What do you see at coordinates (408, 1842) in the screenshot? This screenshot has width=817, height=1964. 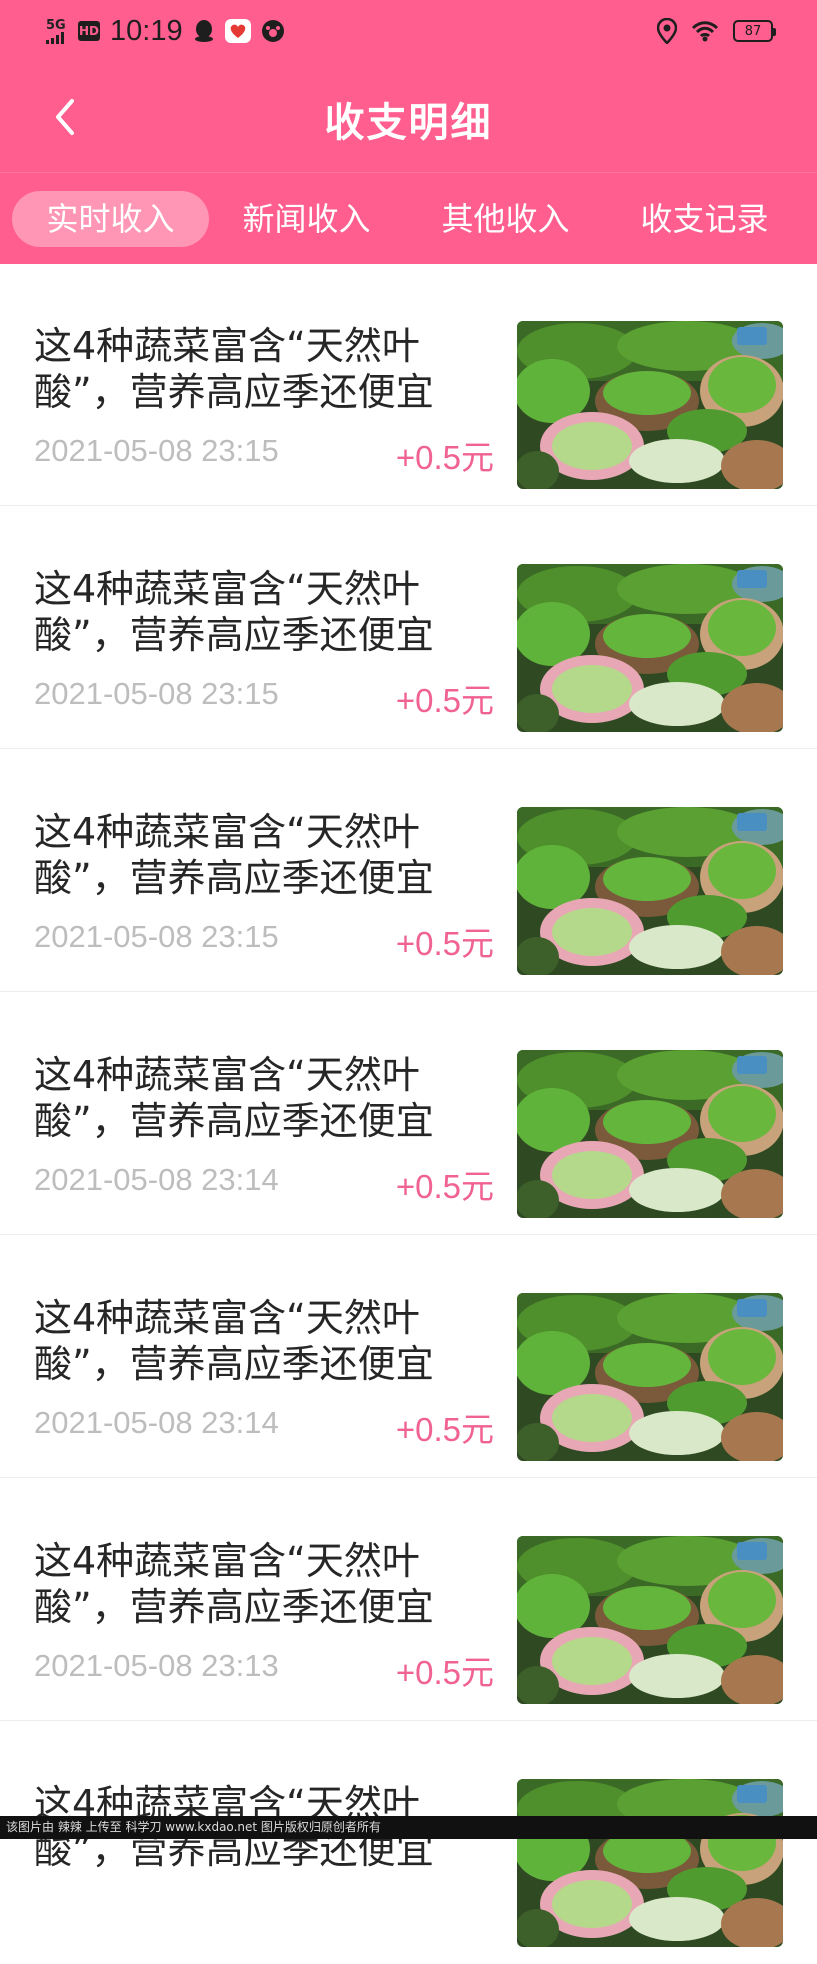 I see `list-item: 这4种蔬菜富含“天然叶酸”，营养高应季还便宜` at bounding box center [408, 1842].